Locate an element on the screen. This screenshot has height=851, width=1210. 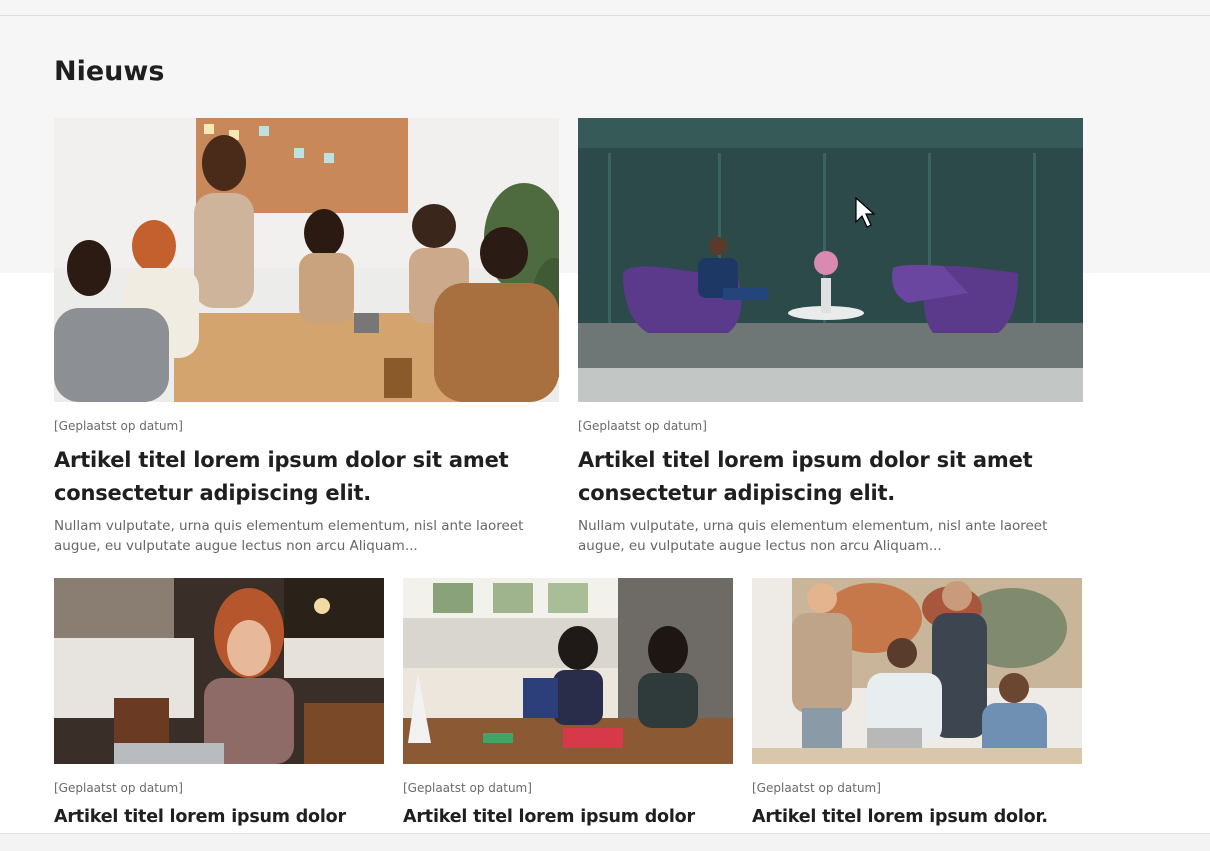
cafe-photo is located at coordinates (219, 671).